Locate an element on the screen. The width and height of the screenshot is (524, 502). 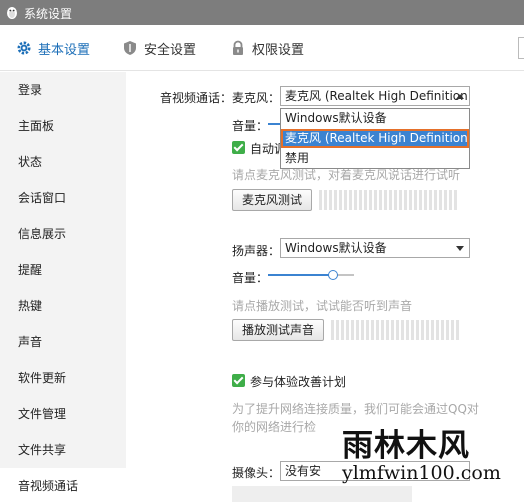
mic-test-button-label: 麦克风测试 is located at coordinates (271, 200).